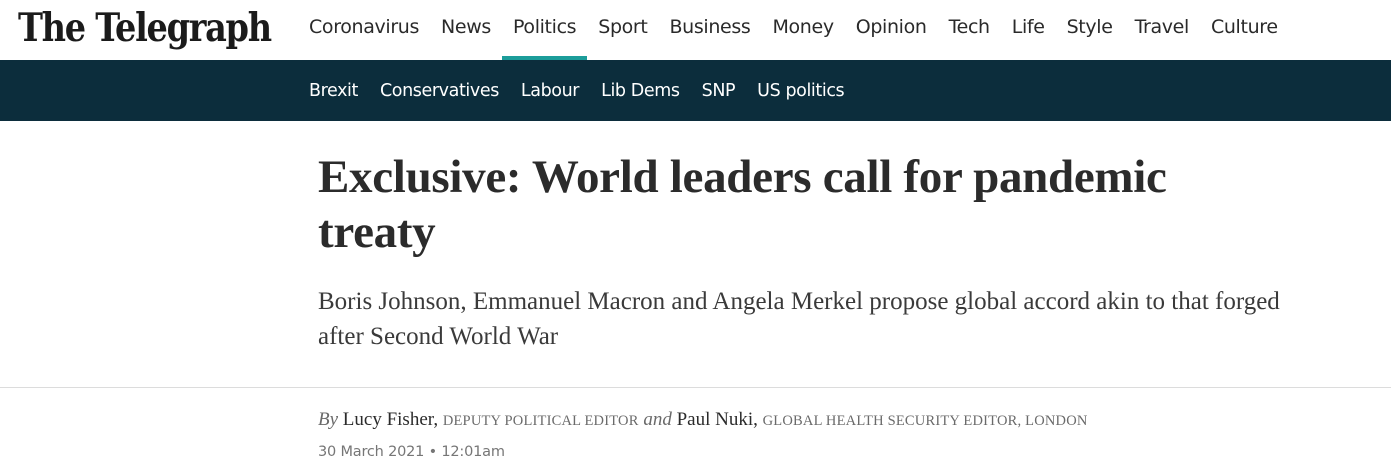  What do you see at coordinates (145, 28) in the screenshot?
I see `telegraph-logo: The Telegraph` at bounding box center [145, 28].